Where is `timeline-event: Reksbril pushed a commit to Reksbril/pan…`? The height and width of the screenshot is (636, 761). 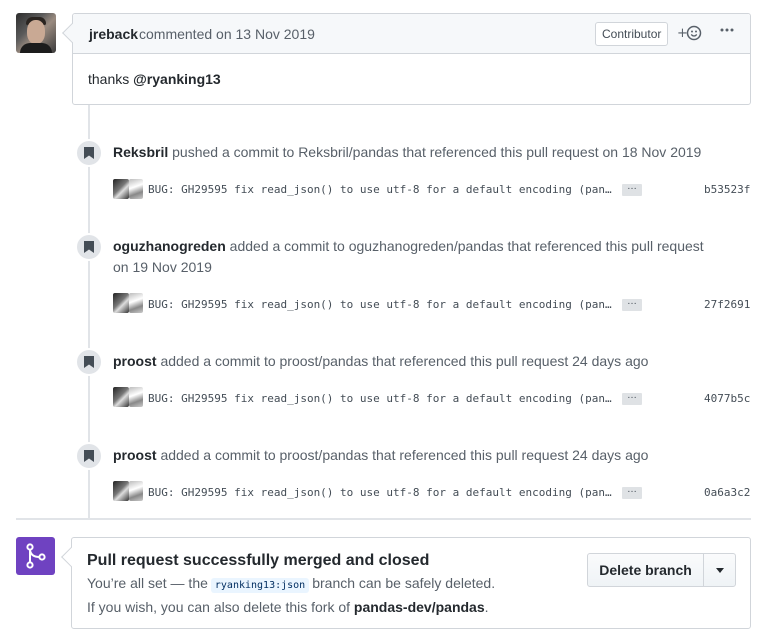 timeline-event: Reksbril pushed a commit to Reksbril/pan… is located at coordinates (428, 152).